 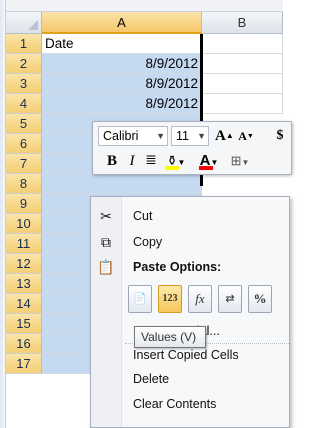 What do you see at coordinates (24, 84) in the screenshot?
I see `row-header-3: 3` at bounding box center [24, 84].